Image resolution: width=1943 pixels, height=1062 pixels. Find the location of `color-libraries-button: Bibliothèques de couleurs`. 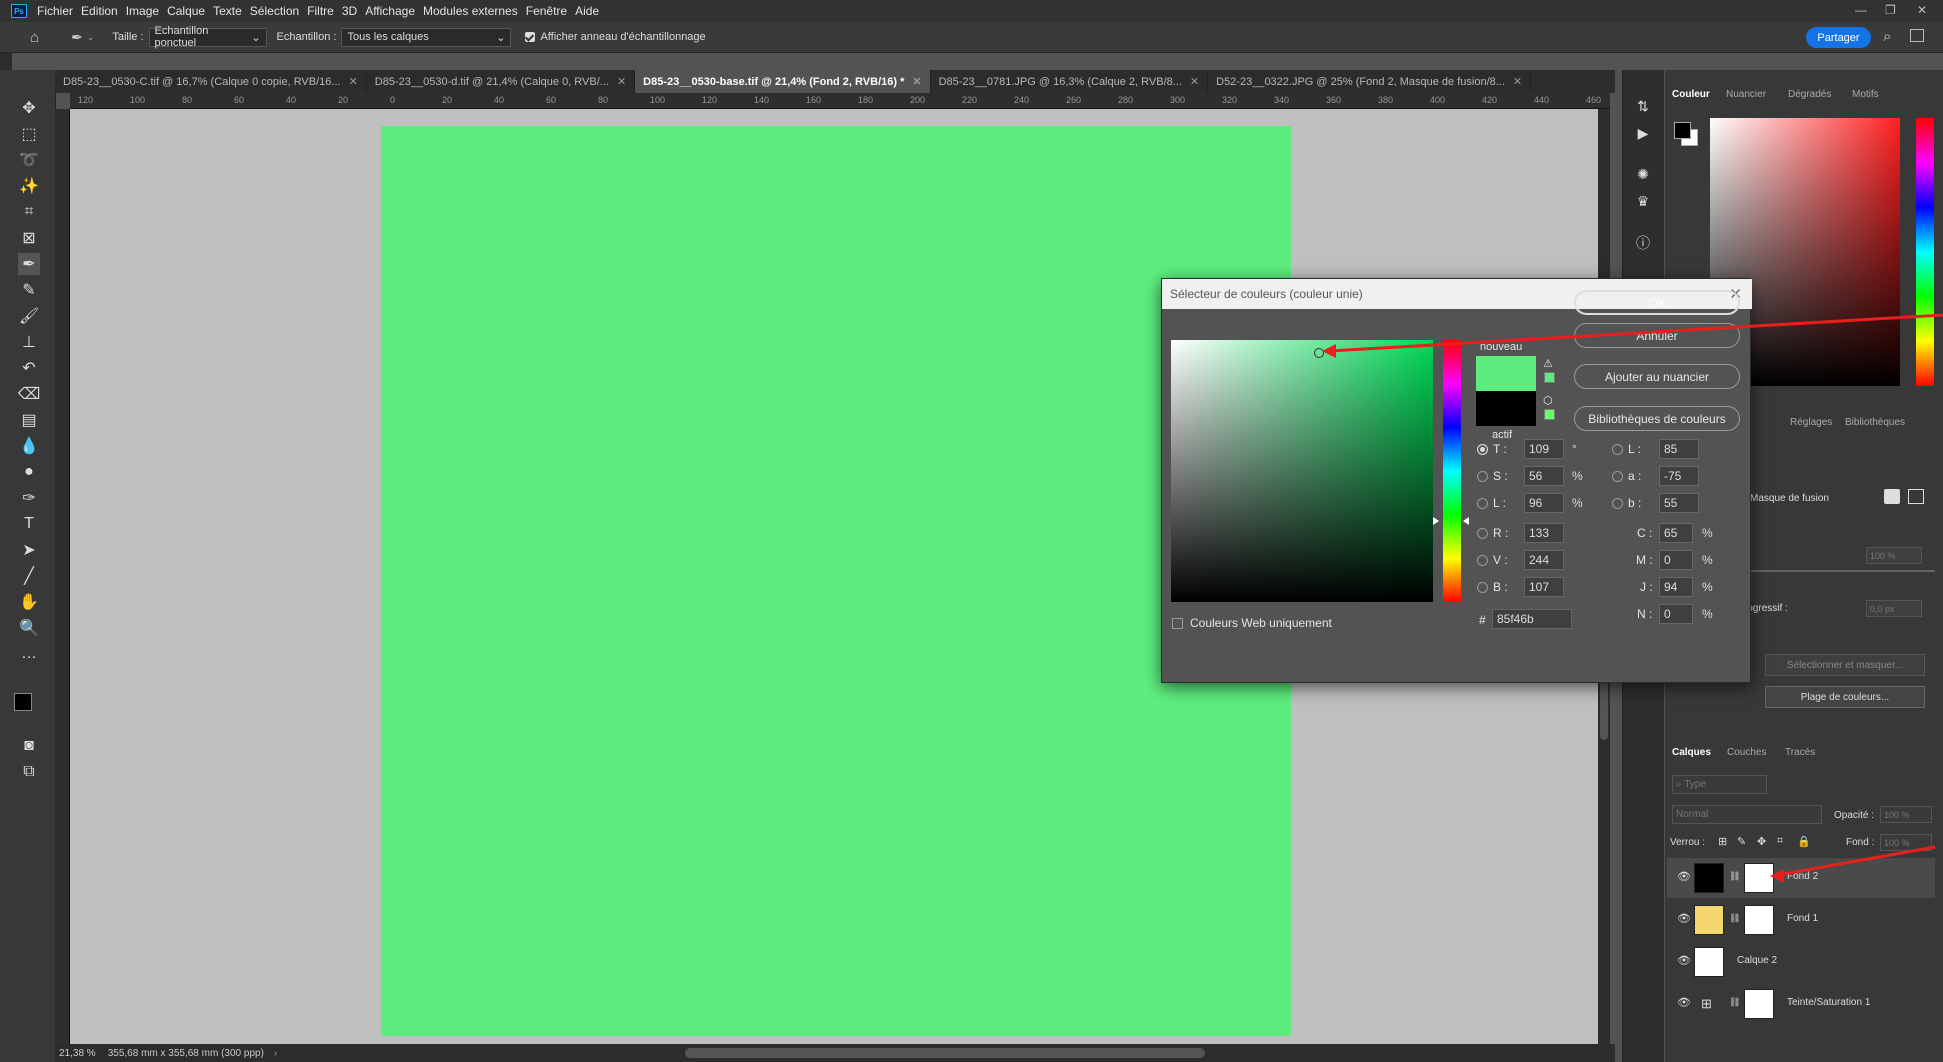

color-libraries-button: Bibliothèques de couleurs is located at coordinates (1657, 418).